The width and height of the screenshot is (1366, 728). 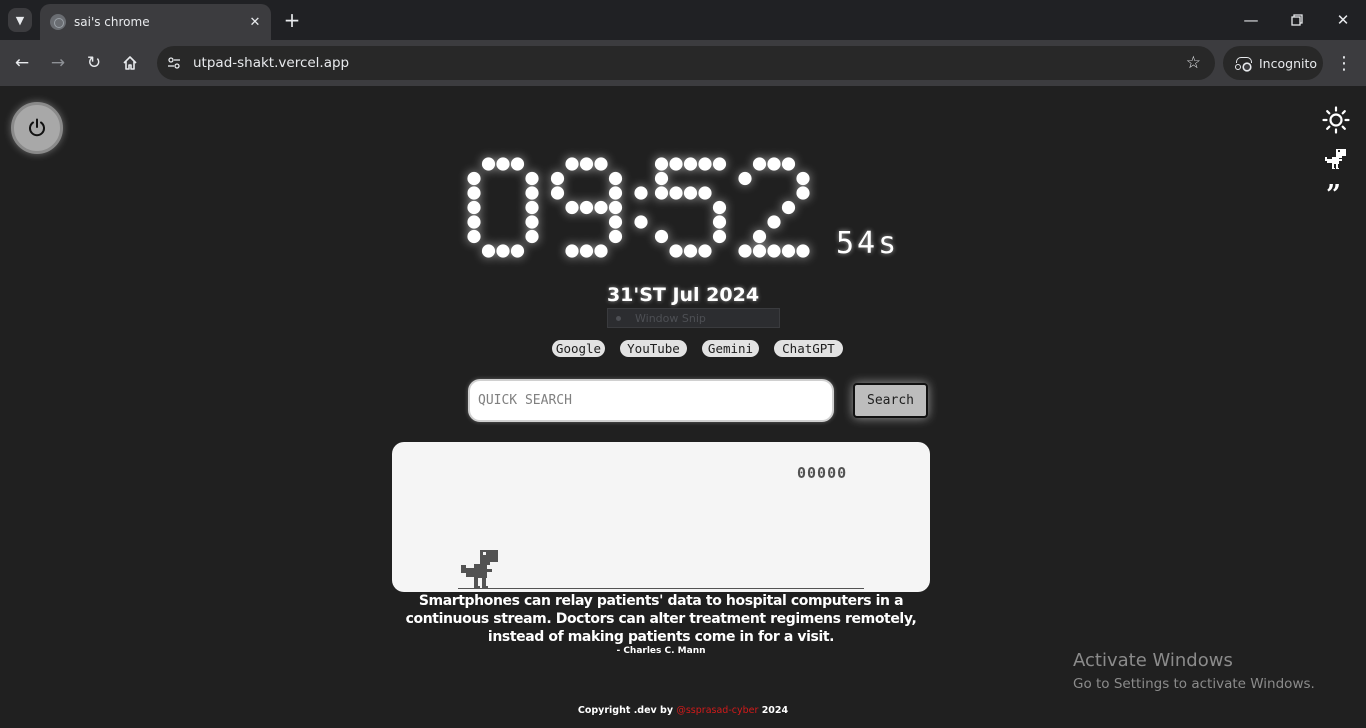 What do you see at coordinates (578, 348) in the screenshot?
I see `link-google: Google` at bounding box center [578, 348].